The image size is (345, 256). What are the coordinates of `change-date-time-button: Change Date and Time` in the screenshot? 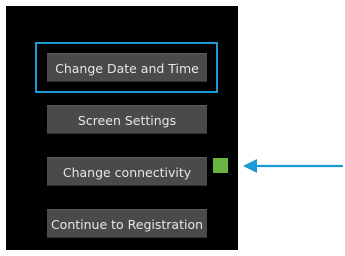 It's located at (127, 67).